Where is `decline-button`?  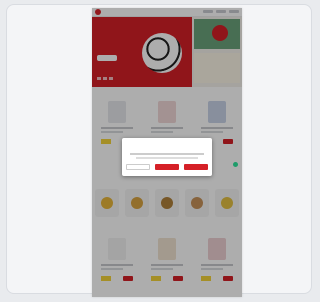 decline-button is located at coordinates (138, 167).